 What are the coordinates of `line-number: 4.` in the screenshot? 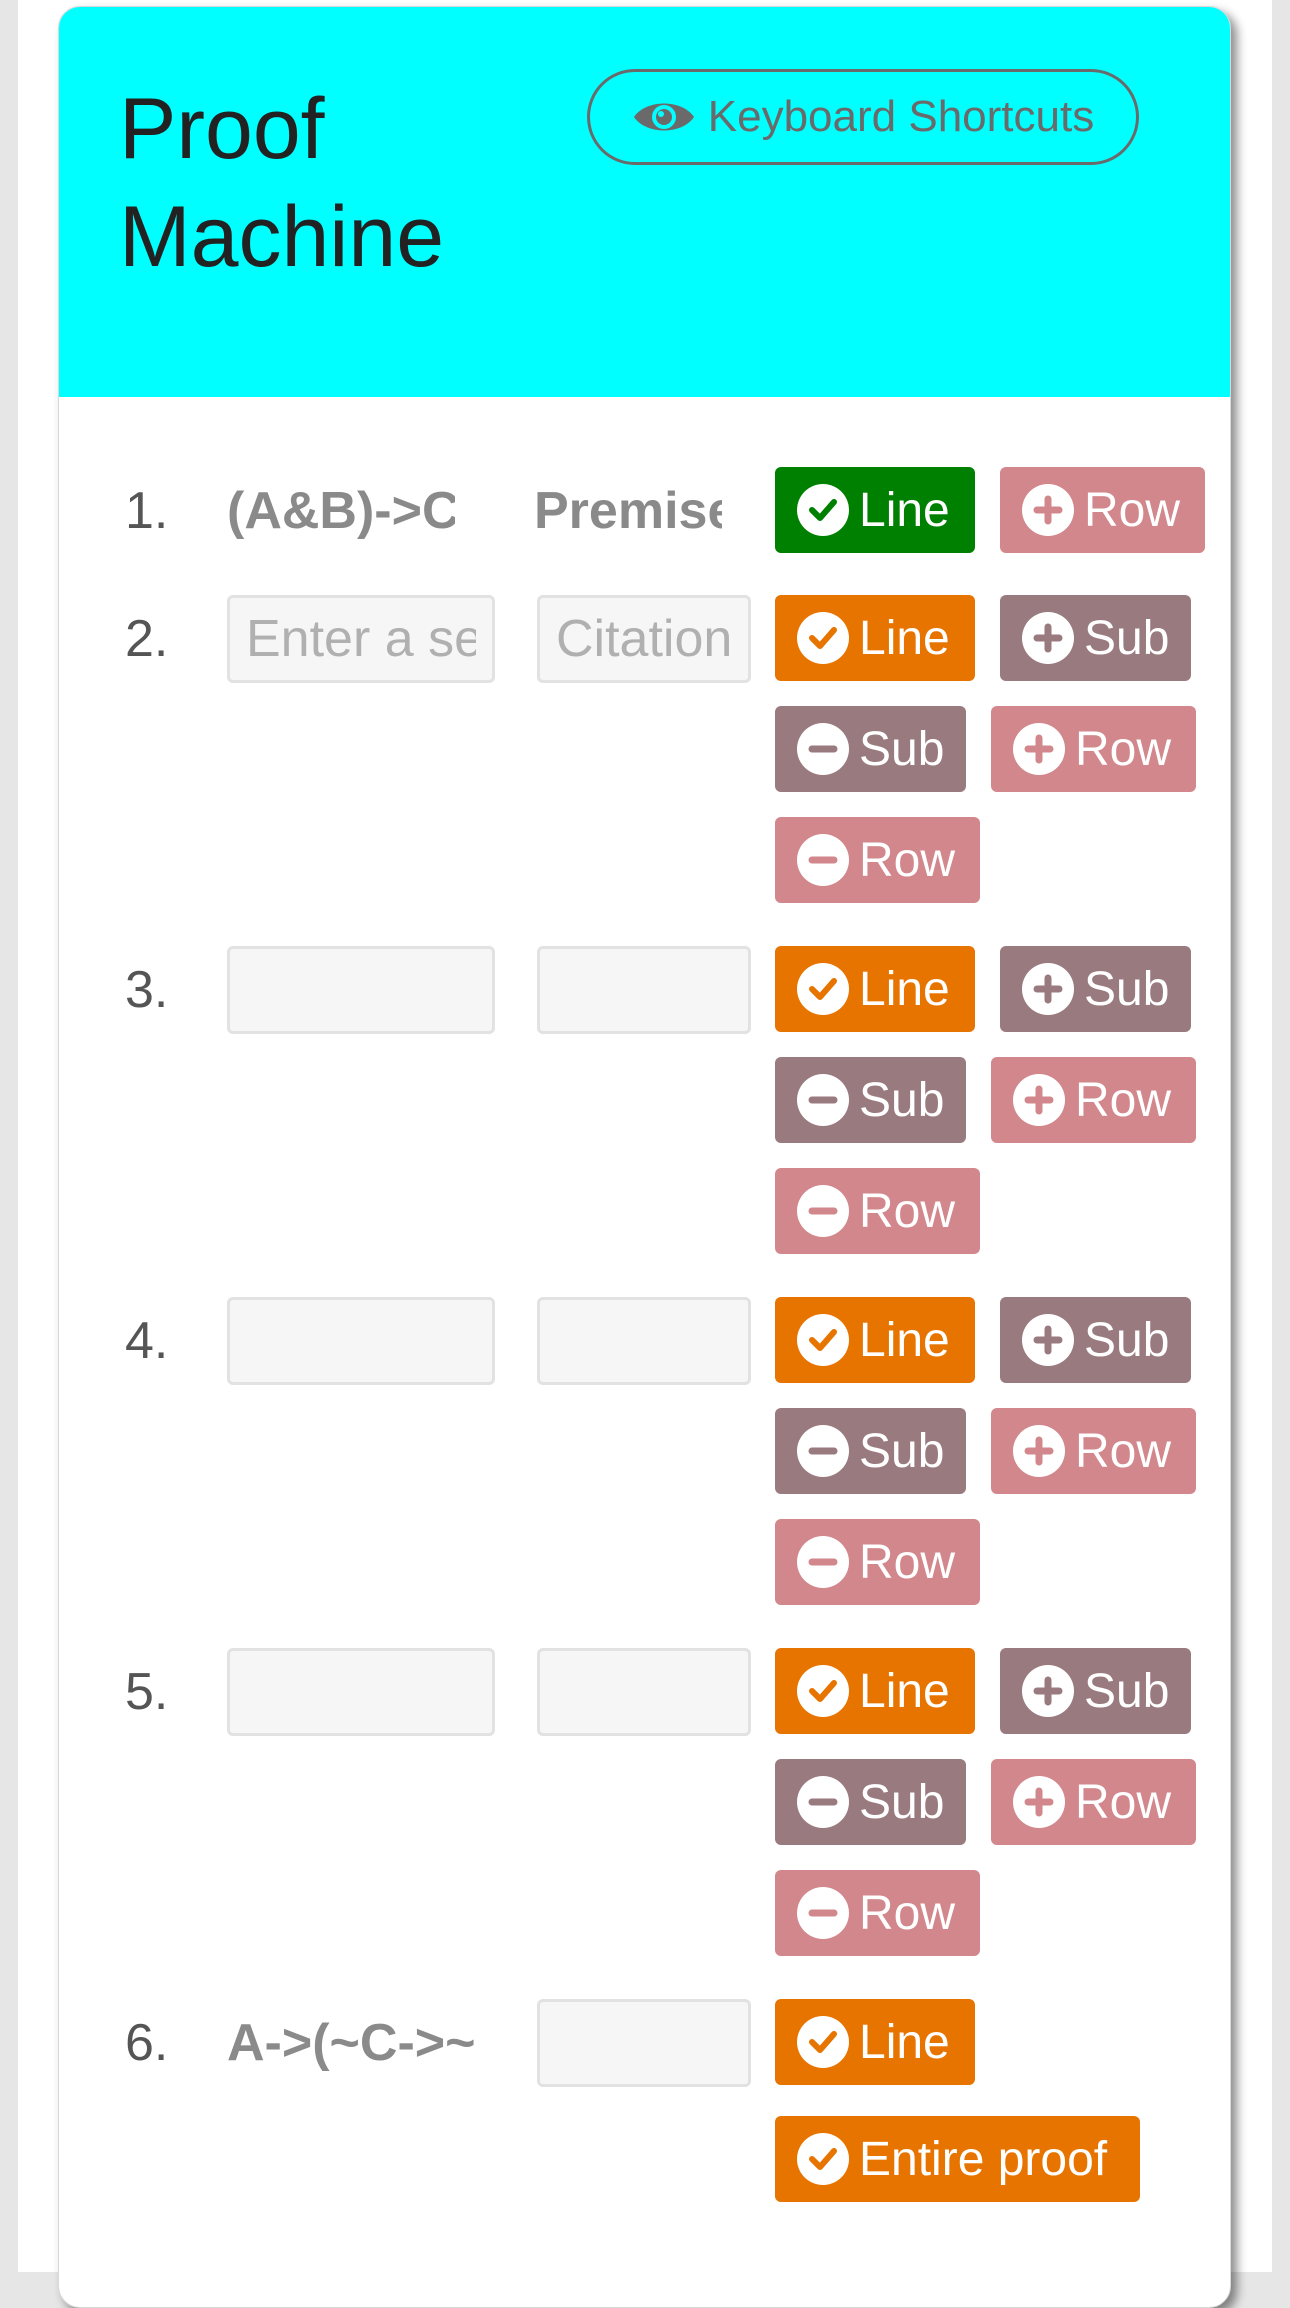 It's located at (147, 1341).